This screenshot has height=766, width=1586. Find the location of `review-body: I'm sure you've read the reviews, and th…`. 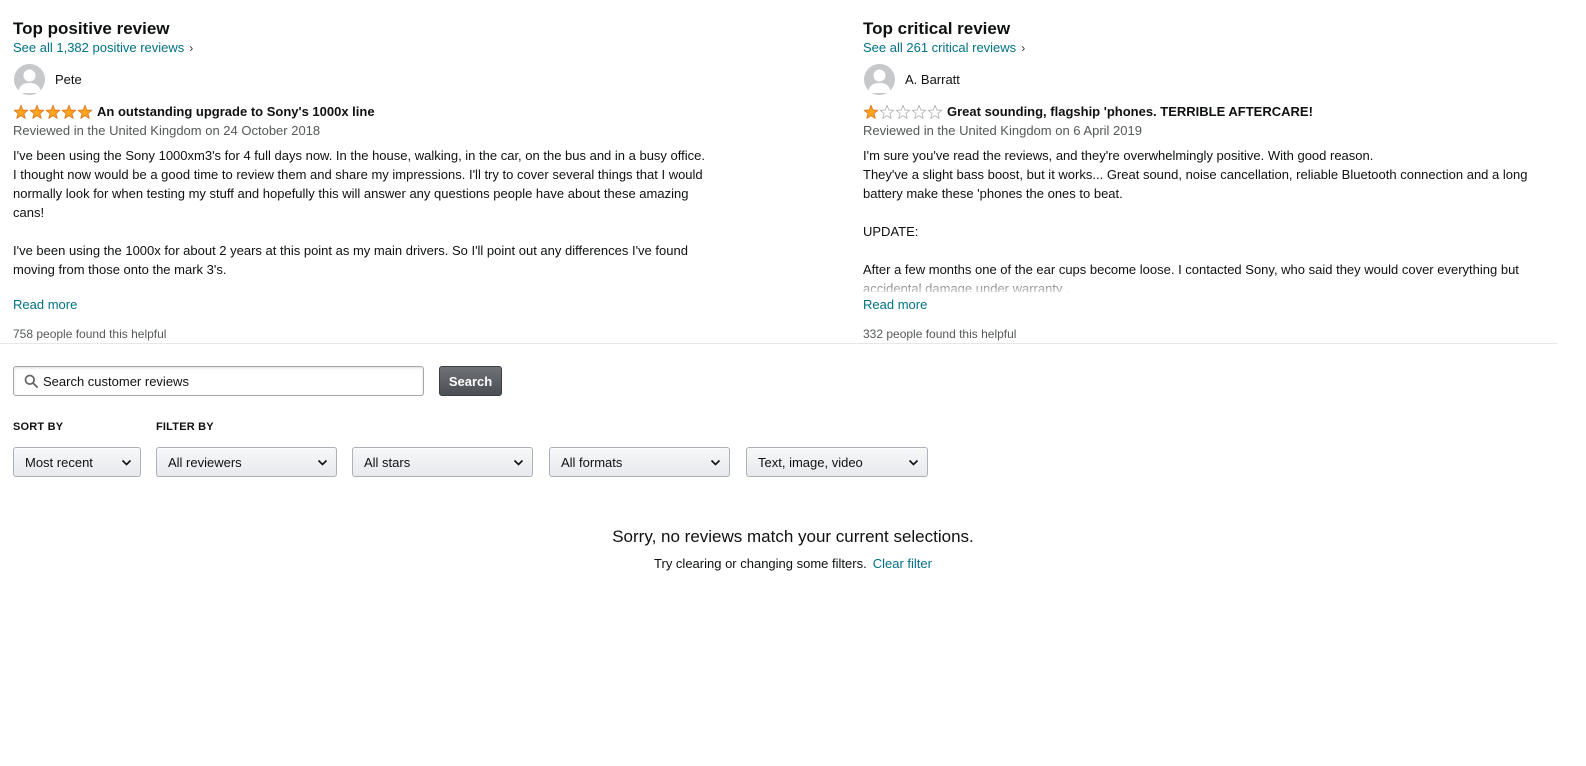

review-body: I'm sure you've read the reviews, and th… is located at coordinates (1208, 219).